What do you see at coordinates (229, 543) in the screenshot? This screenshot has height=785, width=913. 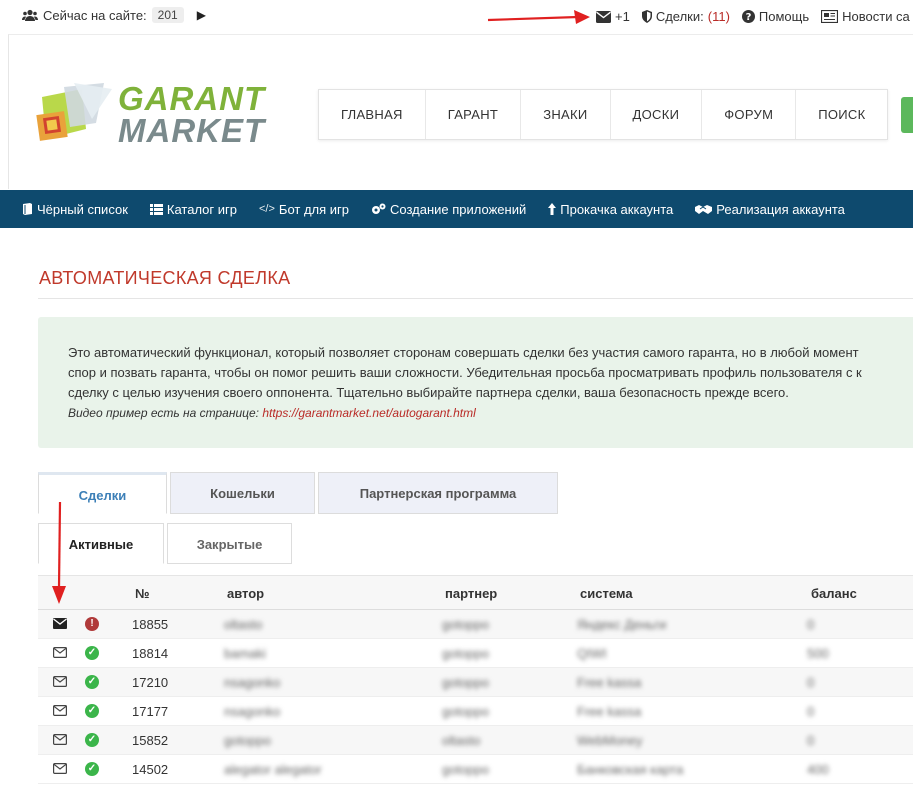 I see `tab-closed: Закрытые` at bounding box center [229, 543].